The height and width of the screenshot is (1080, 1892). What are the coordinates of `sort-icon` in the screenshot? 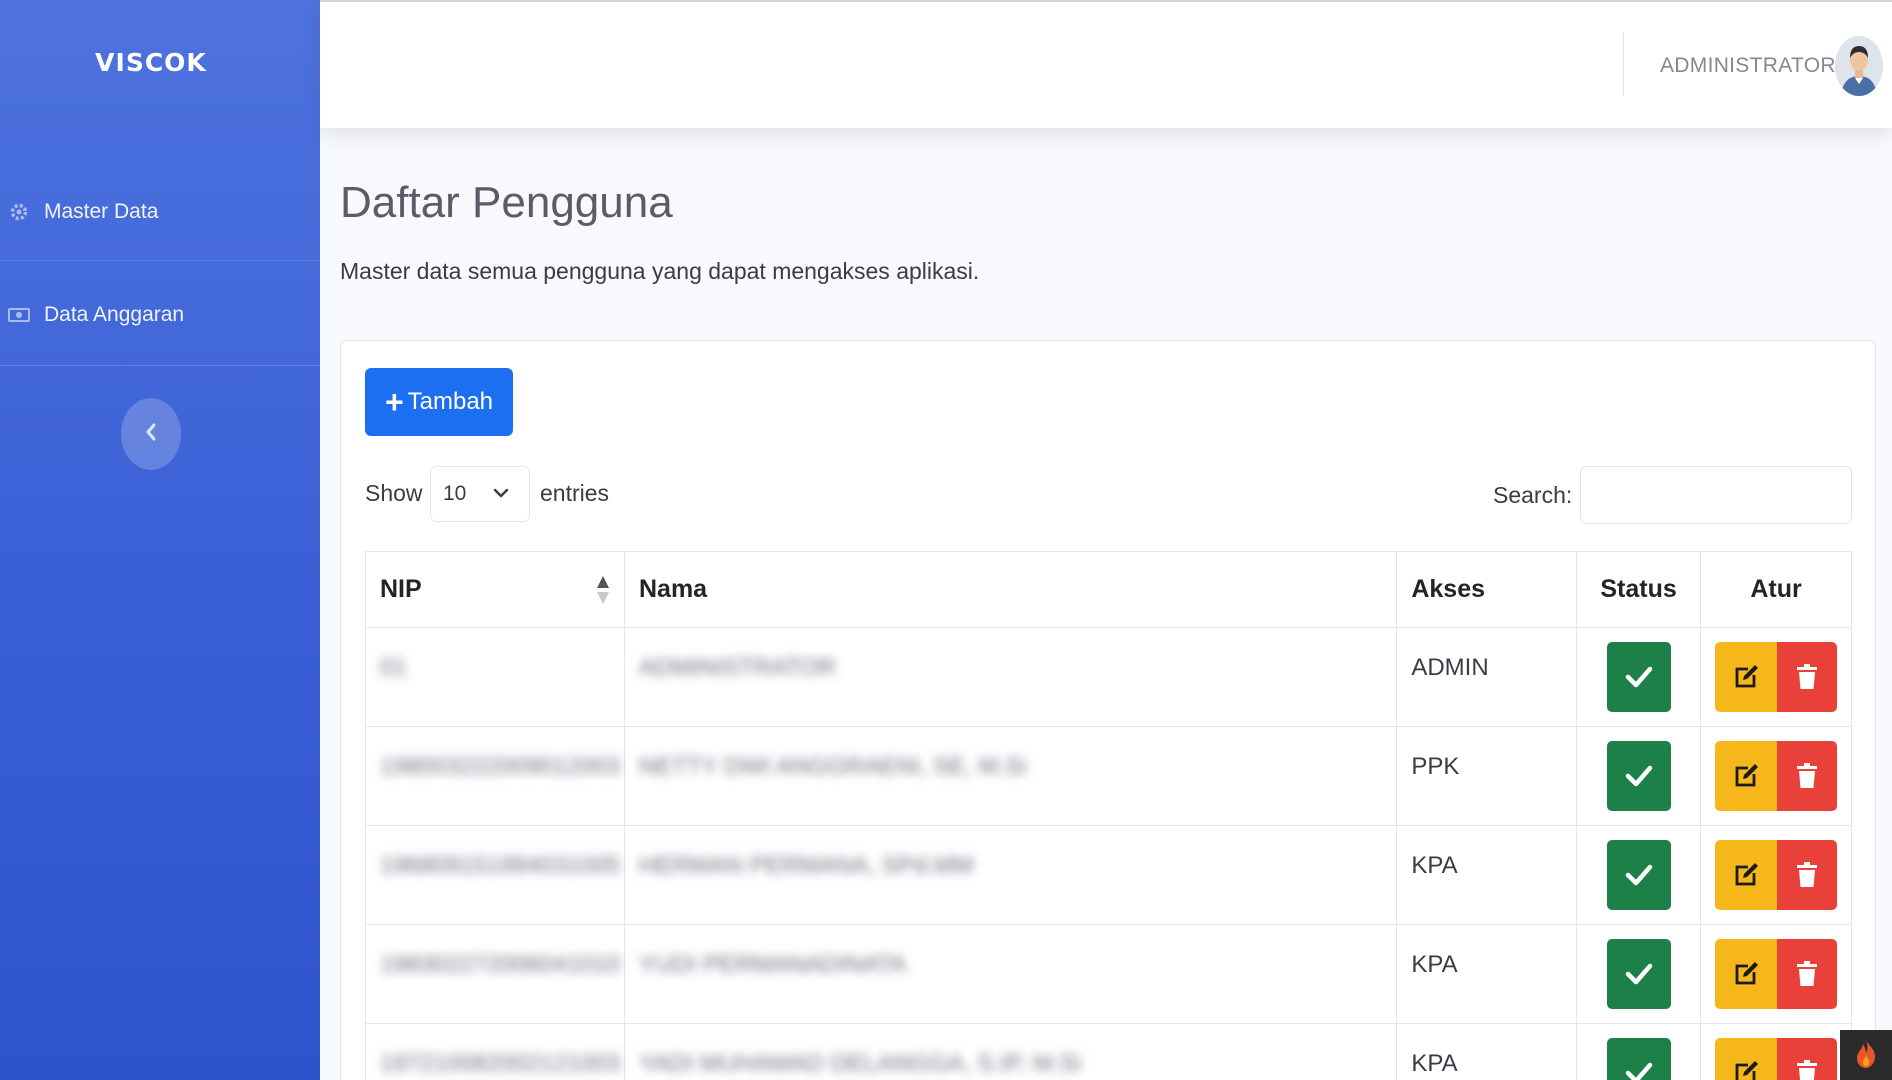 It's located at (603, 593).